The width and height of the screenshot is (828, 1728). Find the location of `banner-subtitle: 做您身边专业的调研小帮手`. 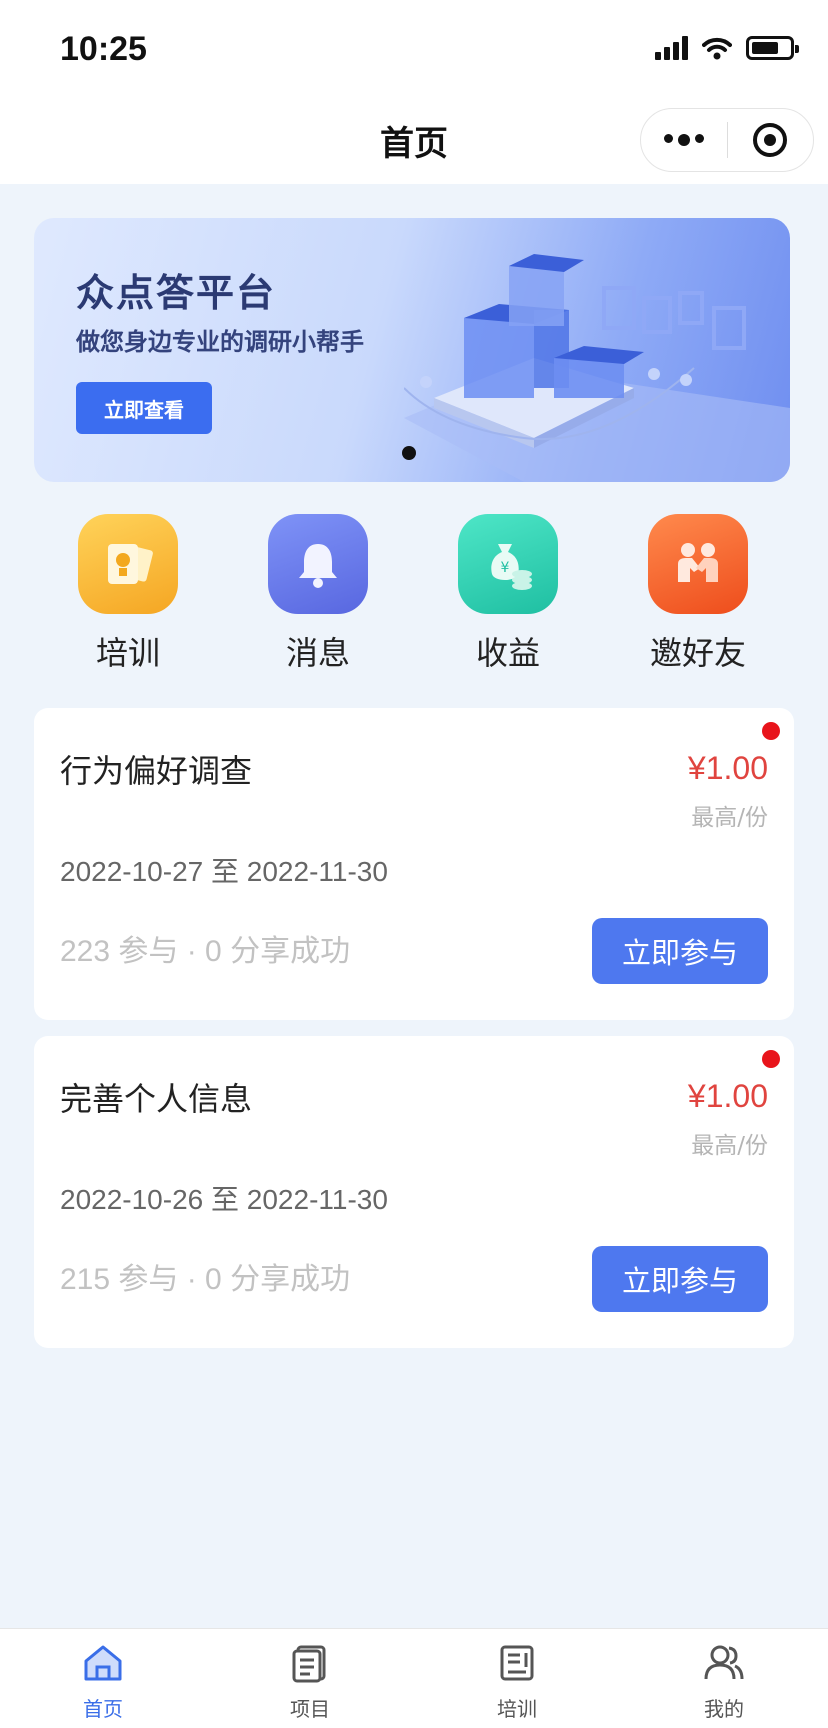

banner-subtitle: 做您身边专业的调研小帮手 is located at coordinates (220, 342).